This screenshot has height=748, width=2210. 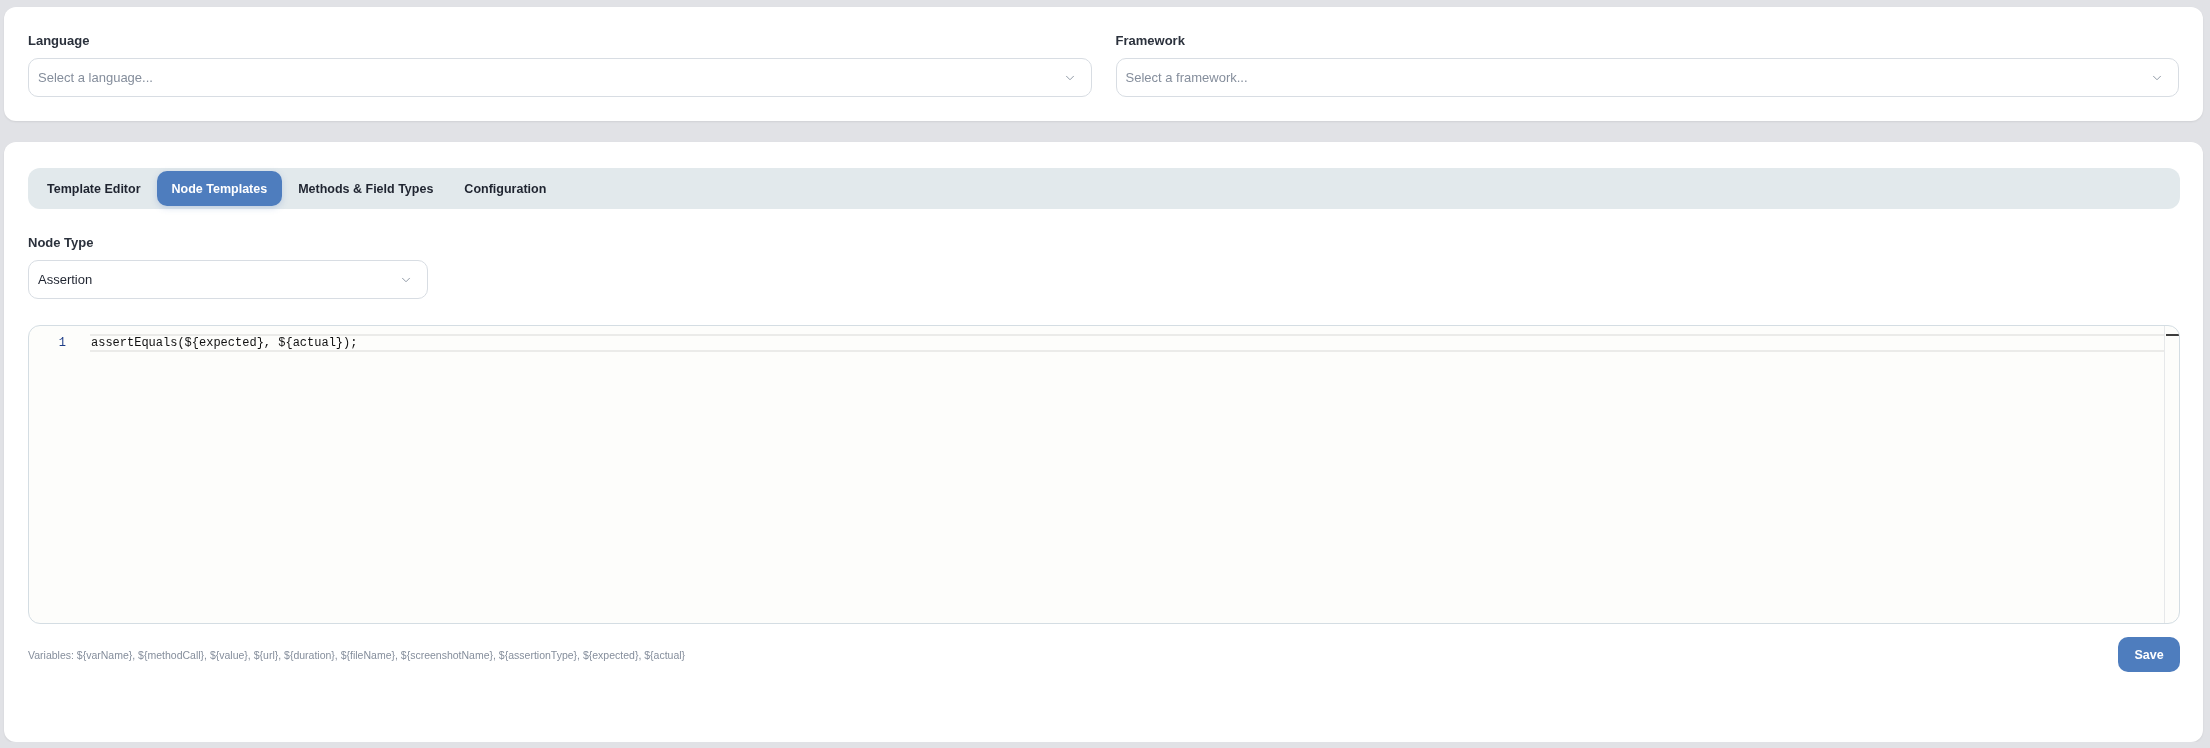 I want to click on tab: Methods & Field Types, so click(x=366, y=188).